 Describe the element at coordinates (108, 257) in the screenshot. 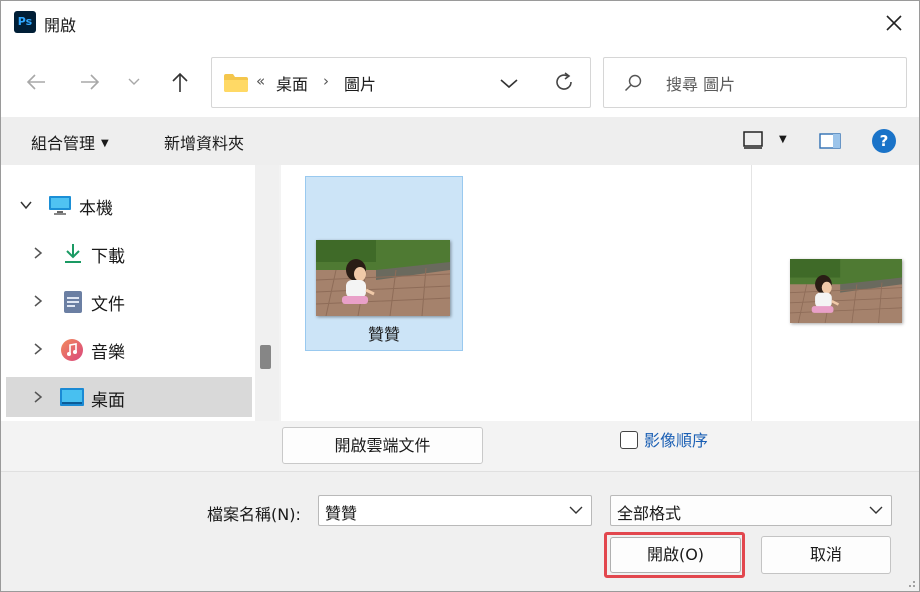

I see `tree-label: 下載` at that location.